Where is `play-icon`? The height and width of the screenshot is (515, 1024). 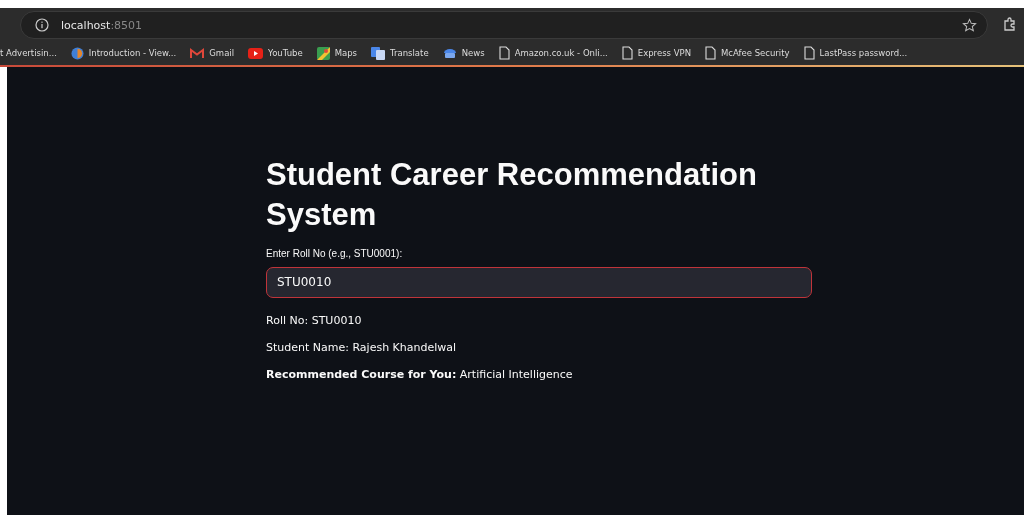
play-icon is located at coordinates (256, 53).